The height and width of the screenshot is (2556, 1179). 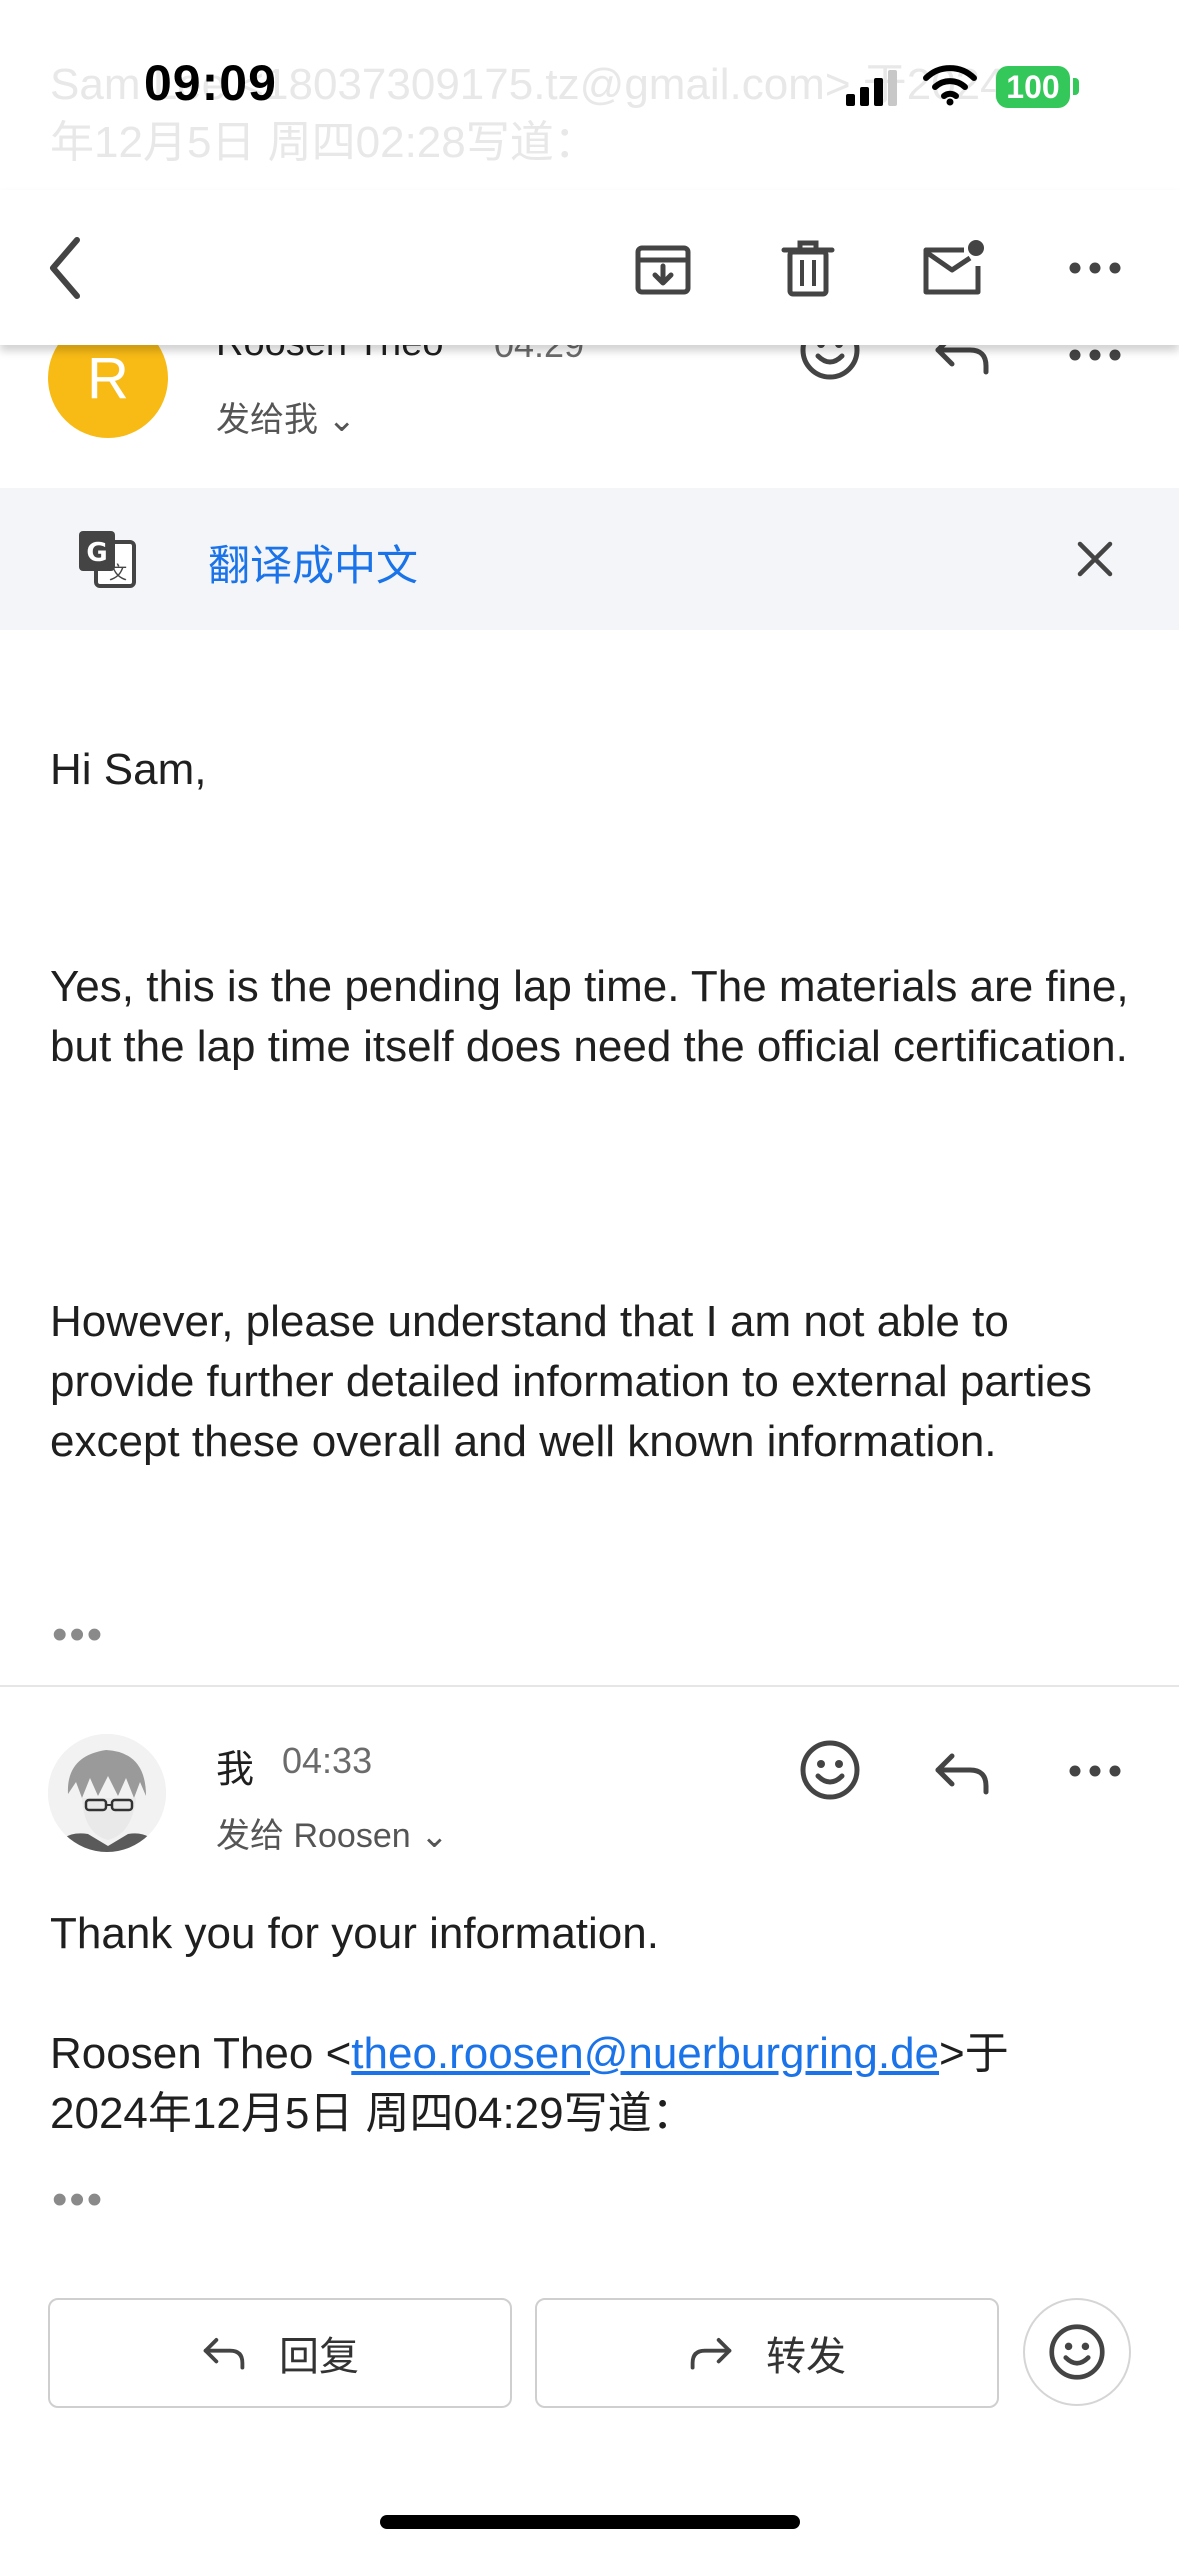 I want to click on quoted-header-line-2: 年12月5日 周四02:28写道：, so click(x=324, y=142).